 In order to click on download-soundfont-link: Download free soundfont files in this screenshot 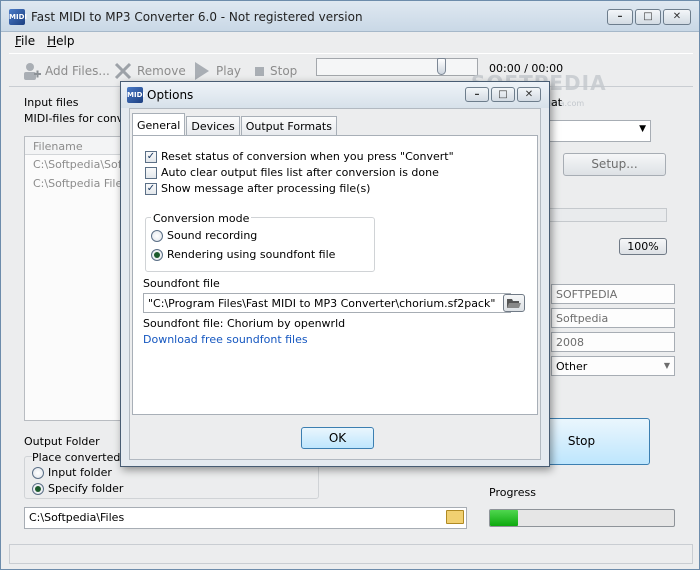, I will do `click(225, 339)`.